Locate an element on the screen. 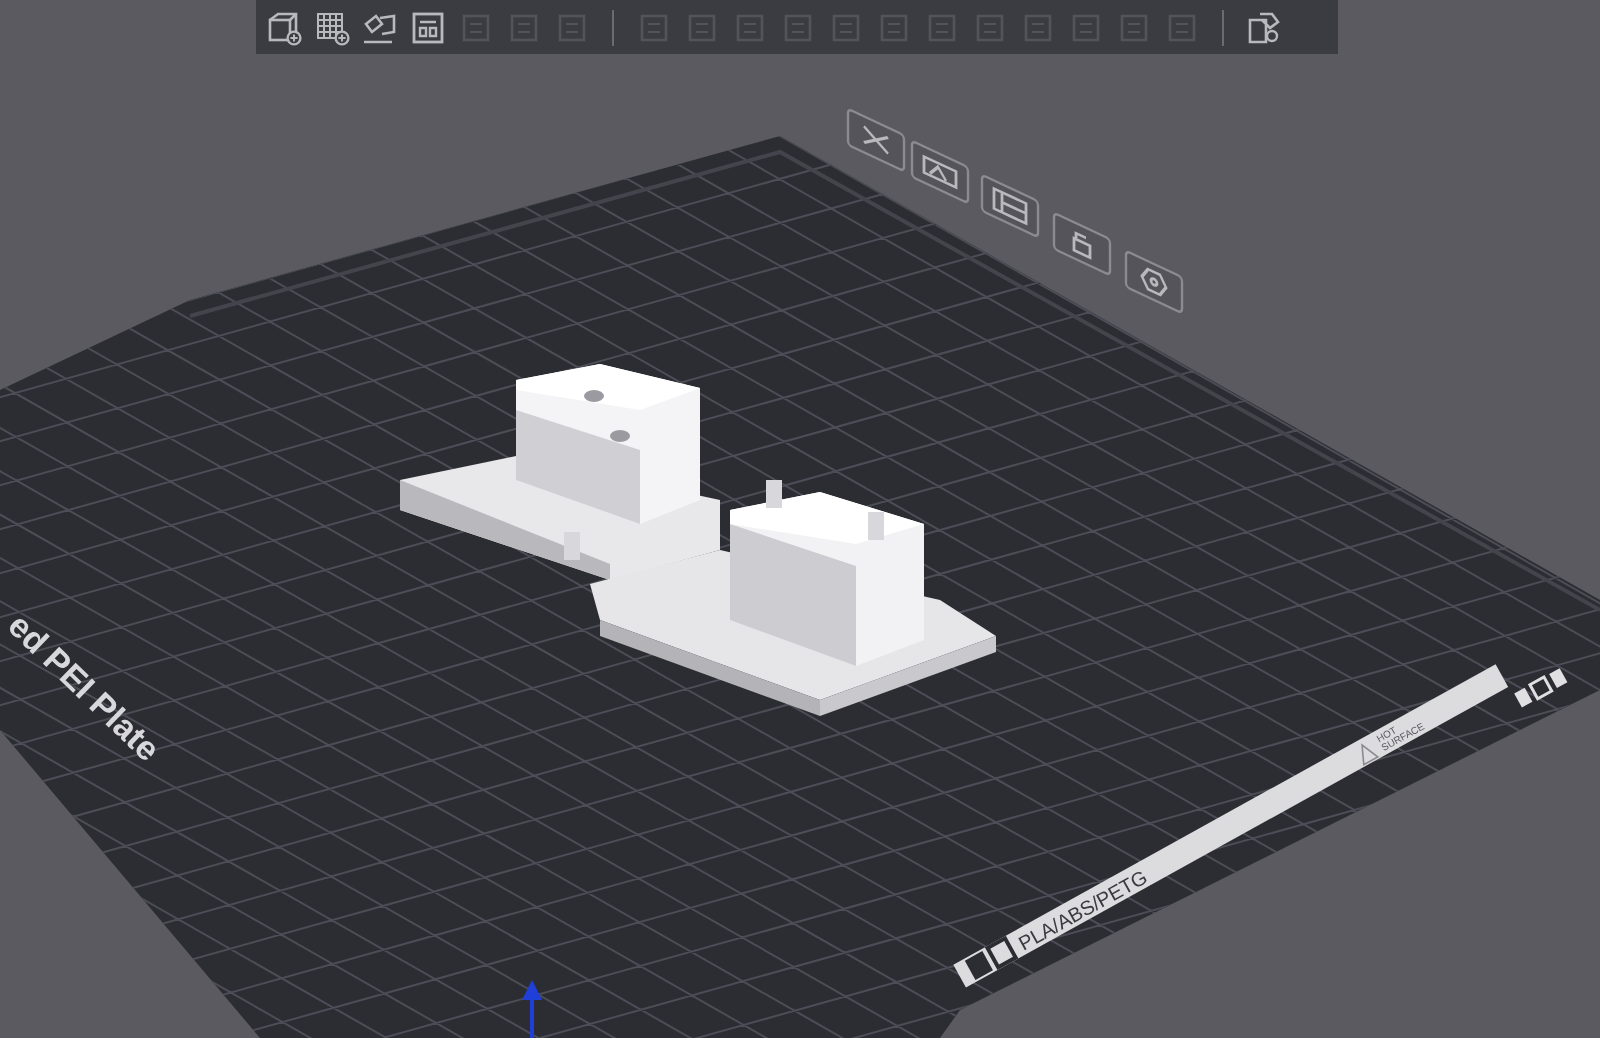 The image size is (1600, 1038). z-axis-arrow is located at coordinates (532, 1009).